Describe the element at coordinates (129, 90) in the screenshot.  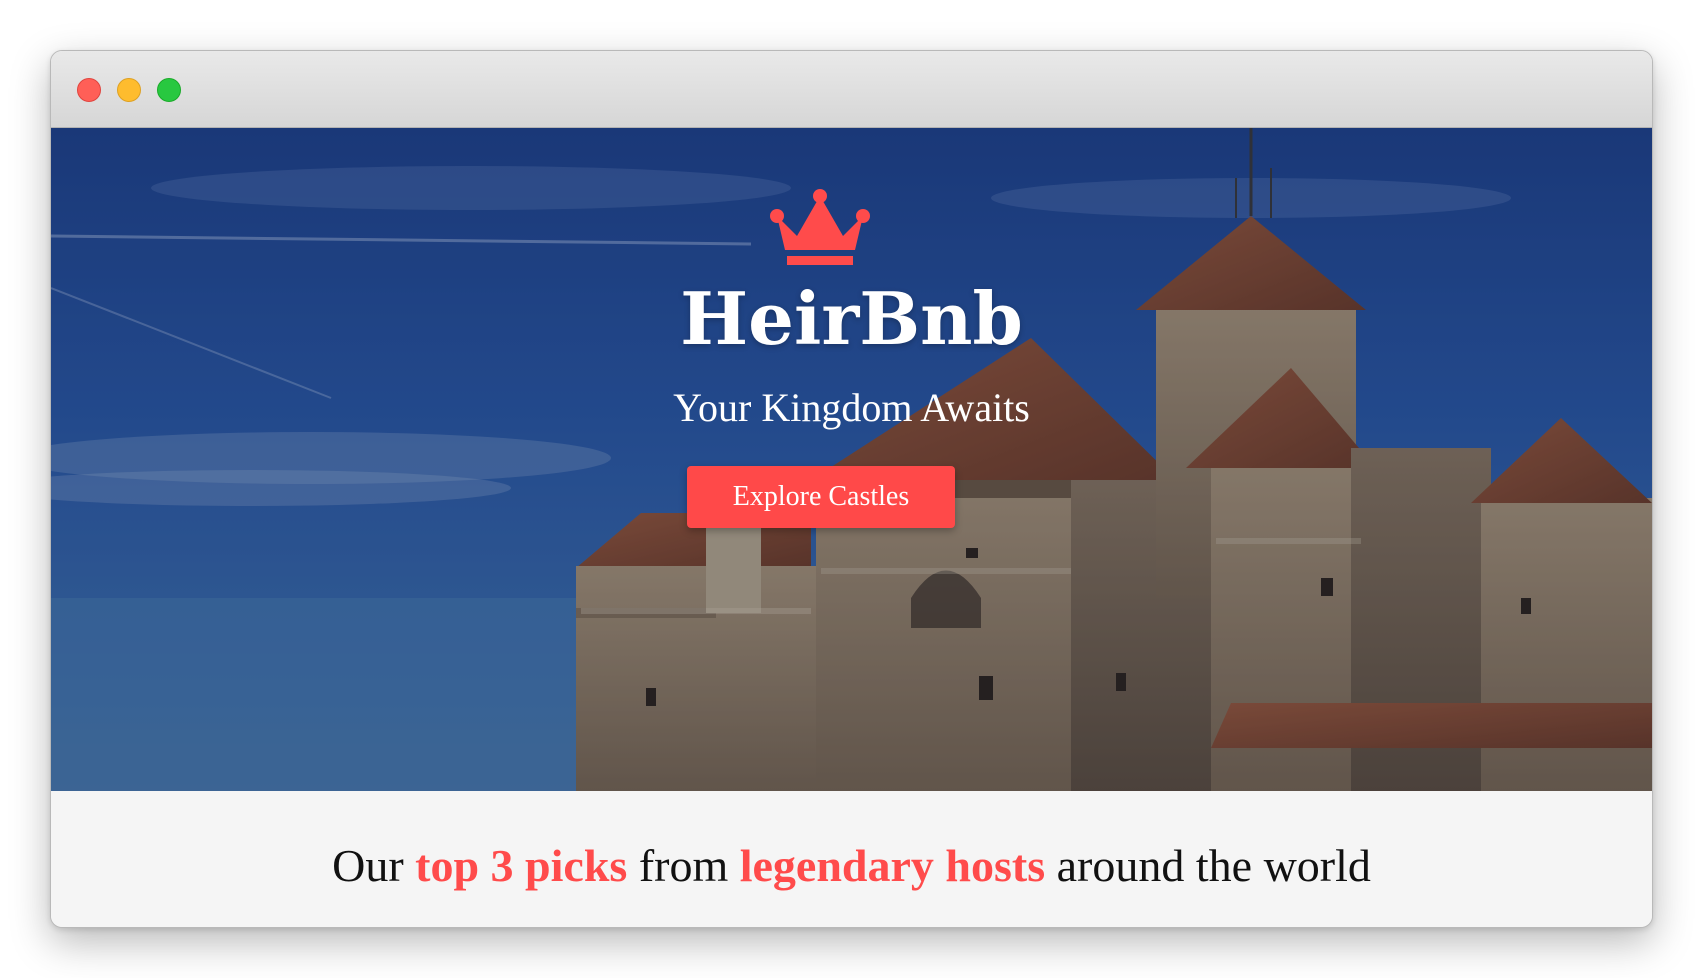
I see `minimize-window-button` at that location.